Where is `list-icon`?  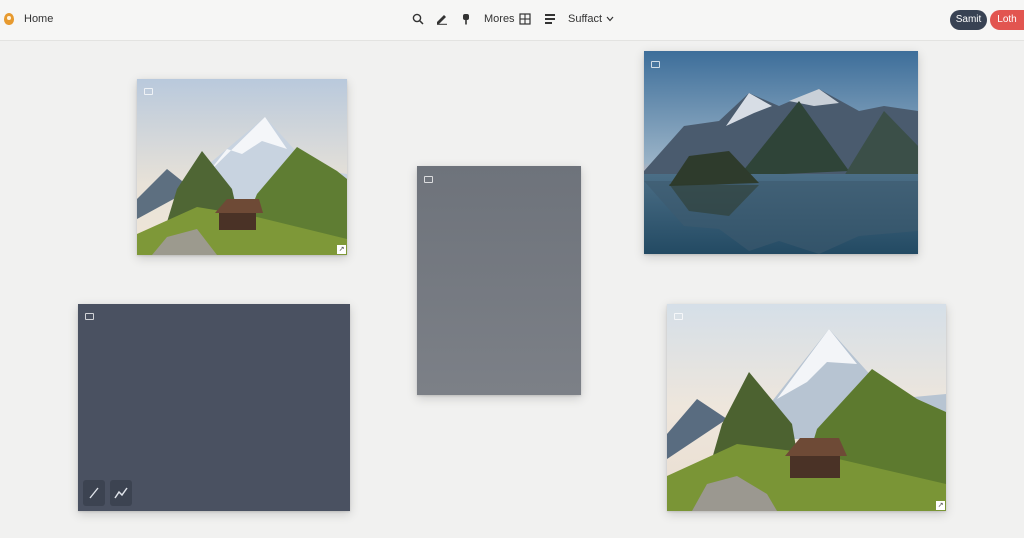
list-icon is located at coordinates (550, 19).